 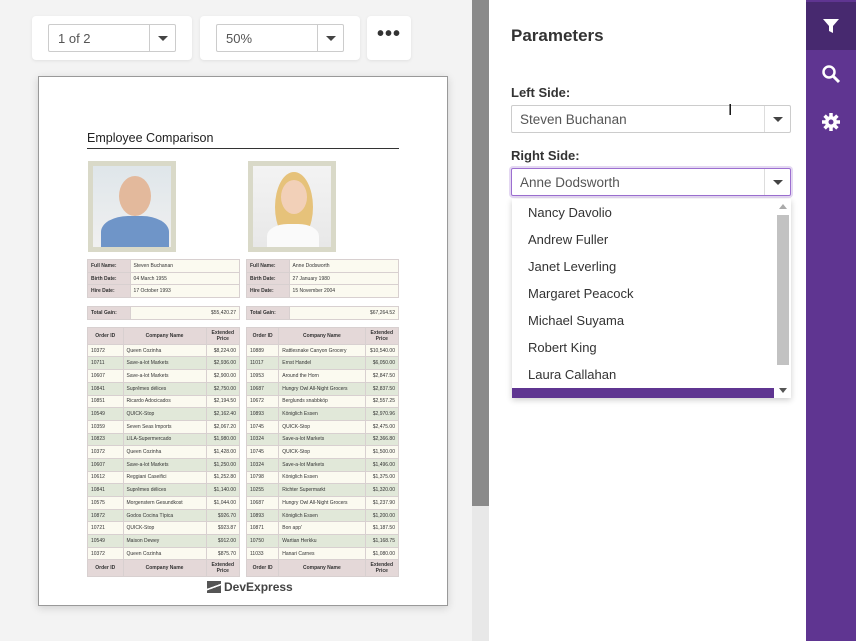 What do you see at coordinates (322, 376) in the screenshot?
I see `table-row: 10953 Around the Horn $2,847.50` at bounding box center [322, 376].